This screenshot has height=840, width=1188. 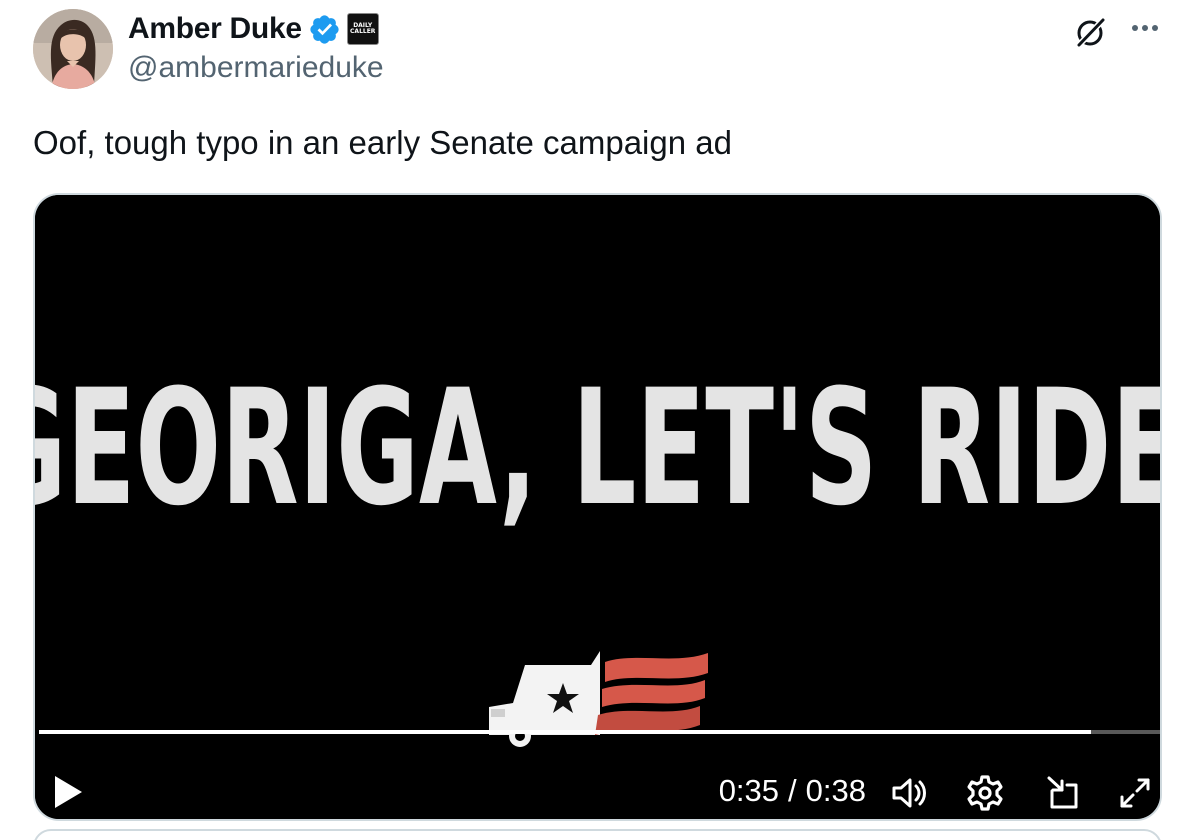 I want to click on author-handle: @ambermarieduke, so click(x=256, y=68).